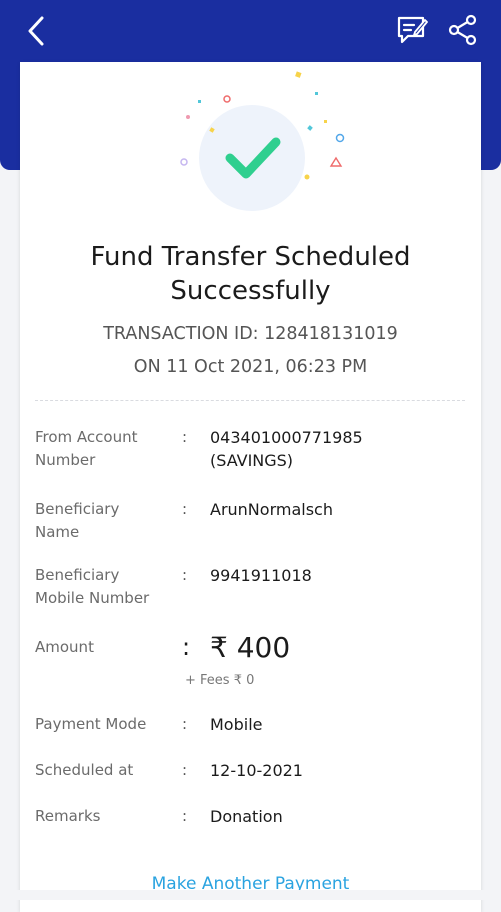  What do you see at coordinates (412, 30) in the screenshot?
I see `message-edit-icon` at bounding box center [412, 30].